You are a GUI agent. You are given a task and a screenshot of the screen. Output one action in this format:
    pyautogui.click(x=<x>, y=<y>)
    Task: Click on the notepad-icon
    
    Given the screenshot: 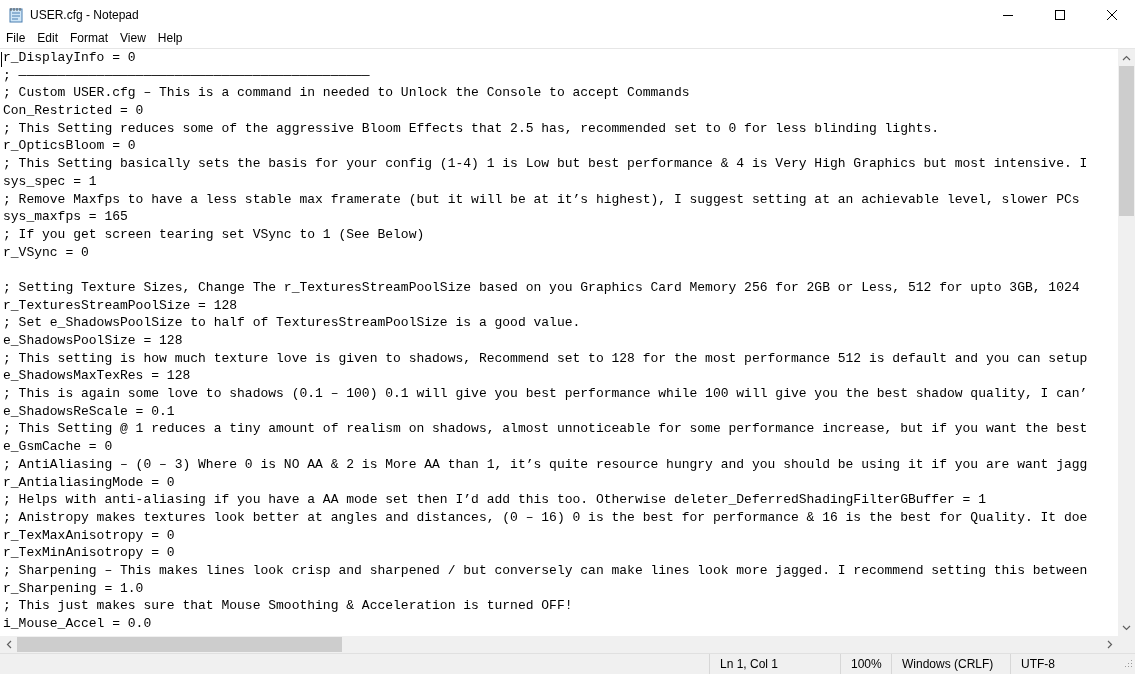 What is the action you would take?
    pyautogui.click(x=16, y=15)
    